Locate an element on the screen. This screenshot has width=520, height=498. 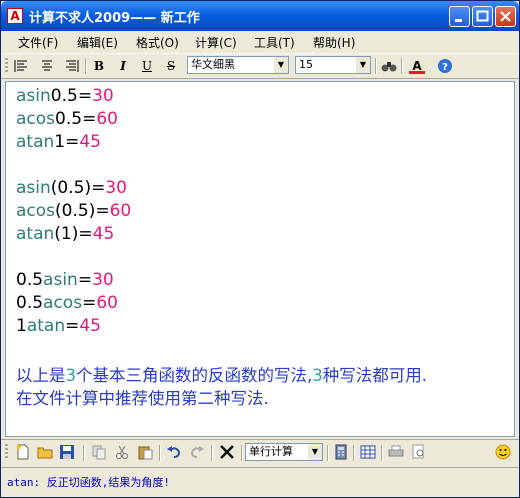
open-file-button is located at coordinates (45, 452).